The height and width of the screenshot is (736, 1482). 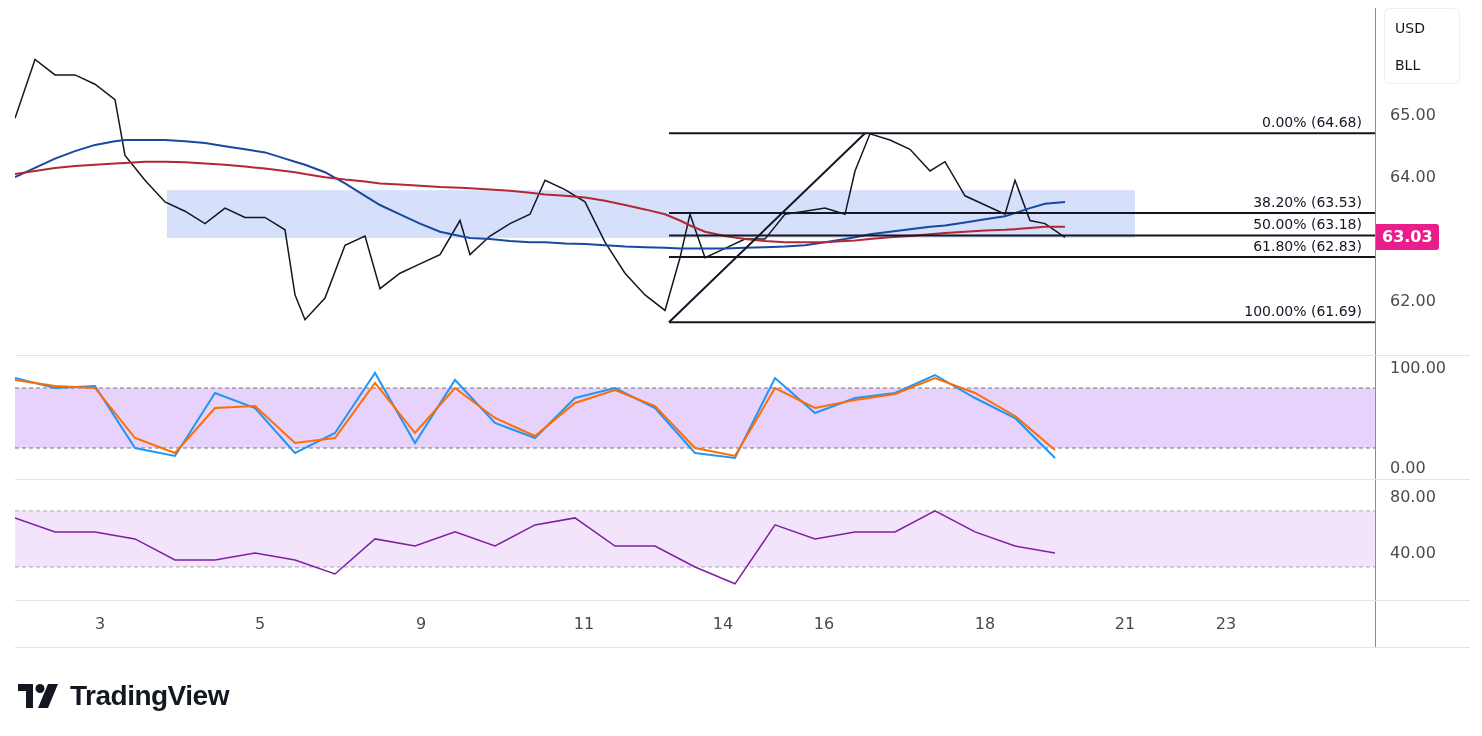 I want to click on axis-label: 14, so click(x=723, y=623).